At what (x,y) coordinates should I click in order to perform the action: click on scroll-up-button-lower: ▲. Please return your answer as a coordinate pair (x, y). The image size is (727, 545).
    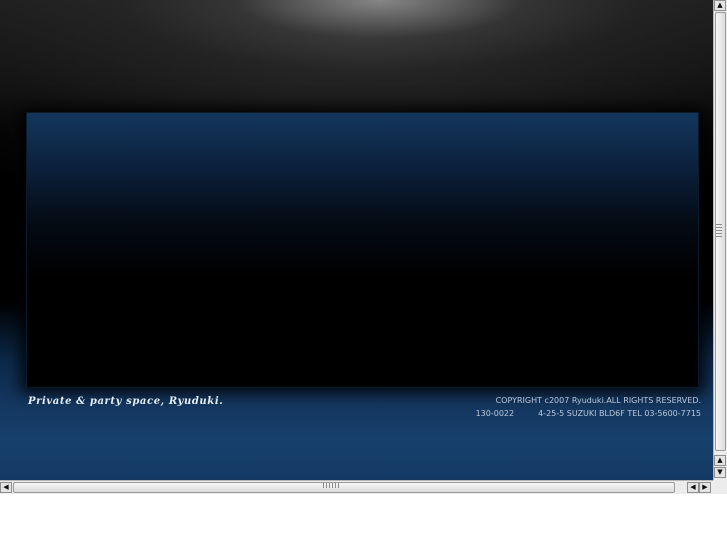
    Looking at the image, I should click on (720, 460).